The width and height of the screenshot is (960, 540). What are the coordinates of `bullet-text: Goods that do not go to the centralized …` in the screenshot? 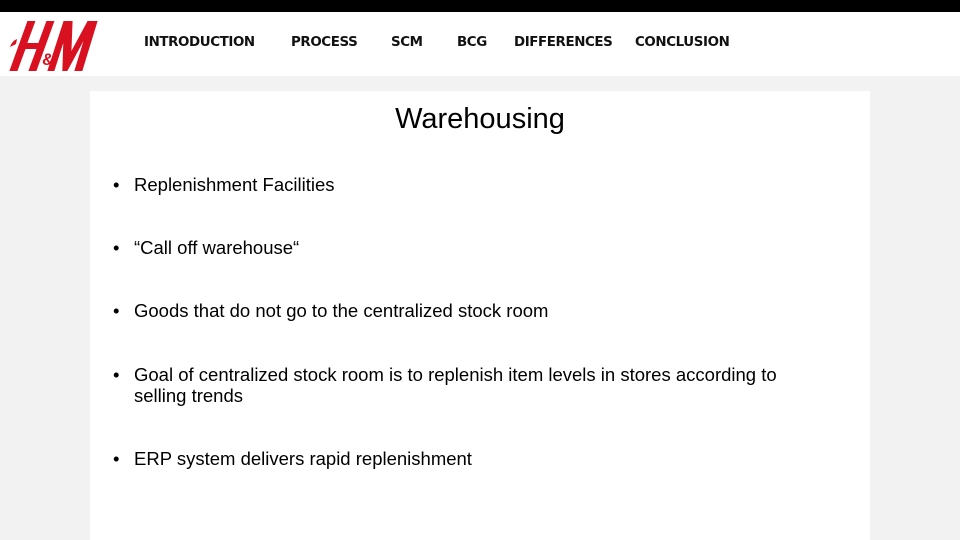 It's located at (341, 310).